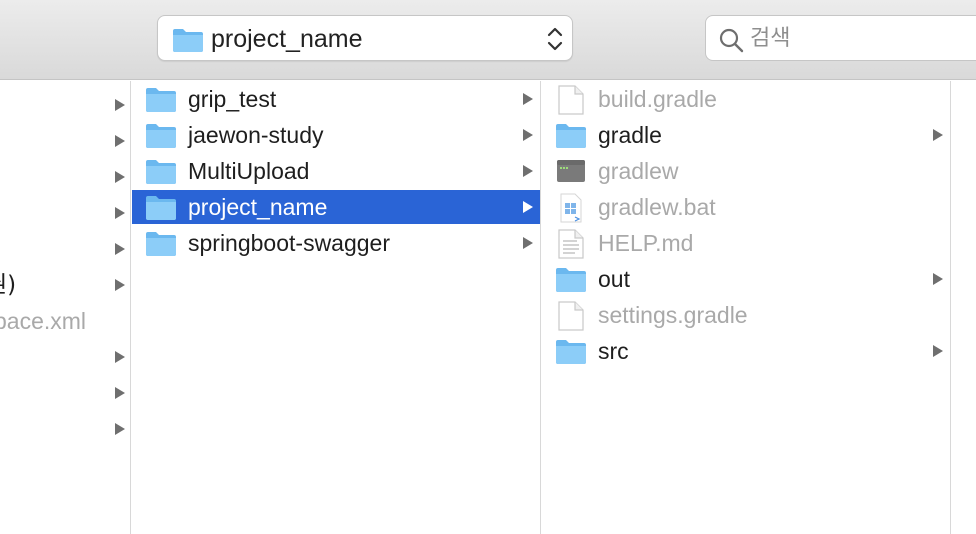  What do you see at coordinates (746, 99) in the screenshot?
I see `list-item-file: build.gradle` at bounding box center [746, 99].